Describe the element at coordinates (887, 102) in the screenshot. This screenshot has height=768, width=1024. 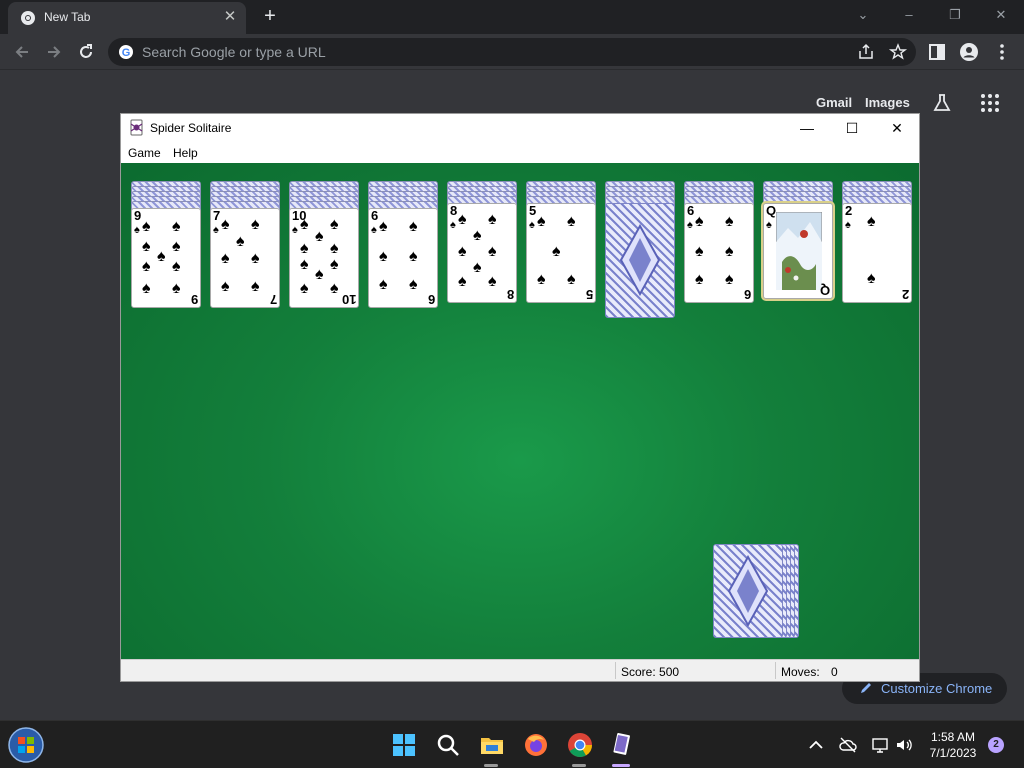
I see `images-link: Images` at that location.